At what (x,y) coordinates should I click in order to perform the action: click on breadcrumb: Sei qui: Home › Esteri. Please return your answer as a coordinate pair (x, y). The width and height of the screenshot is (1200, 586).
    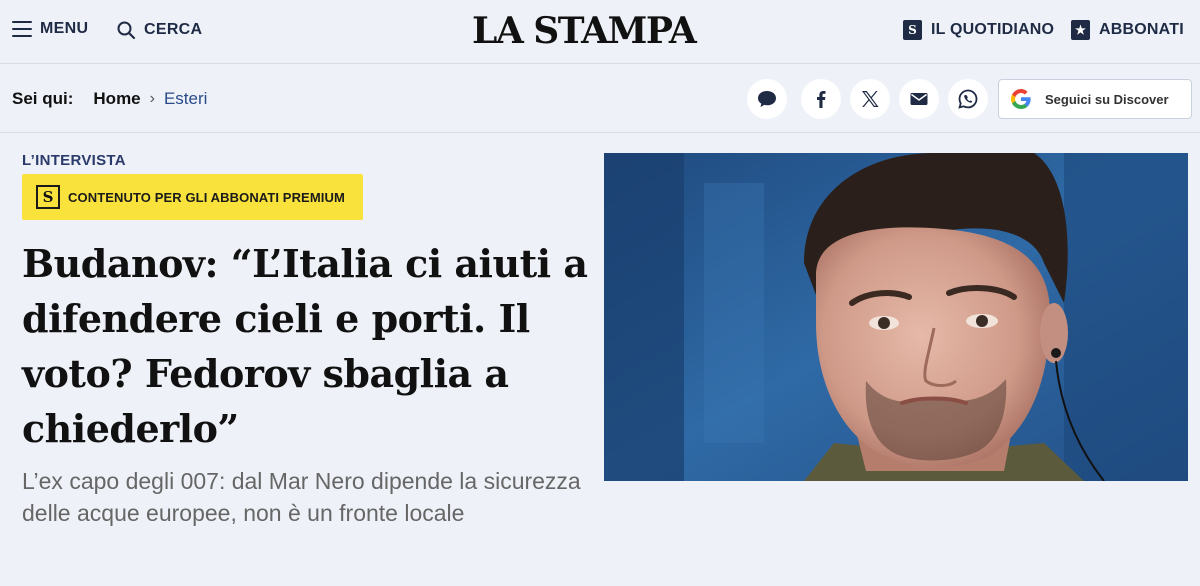
    Looking at the image, I should click on (109, 99).